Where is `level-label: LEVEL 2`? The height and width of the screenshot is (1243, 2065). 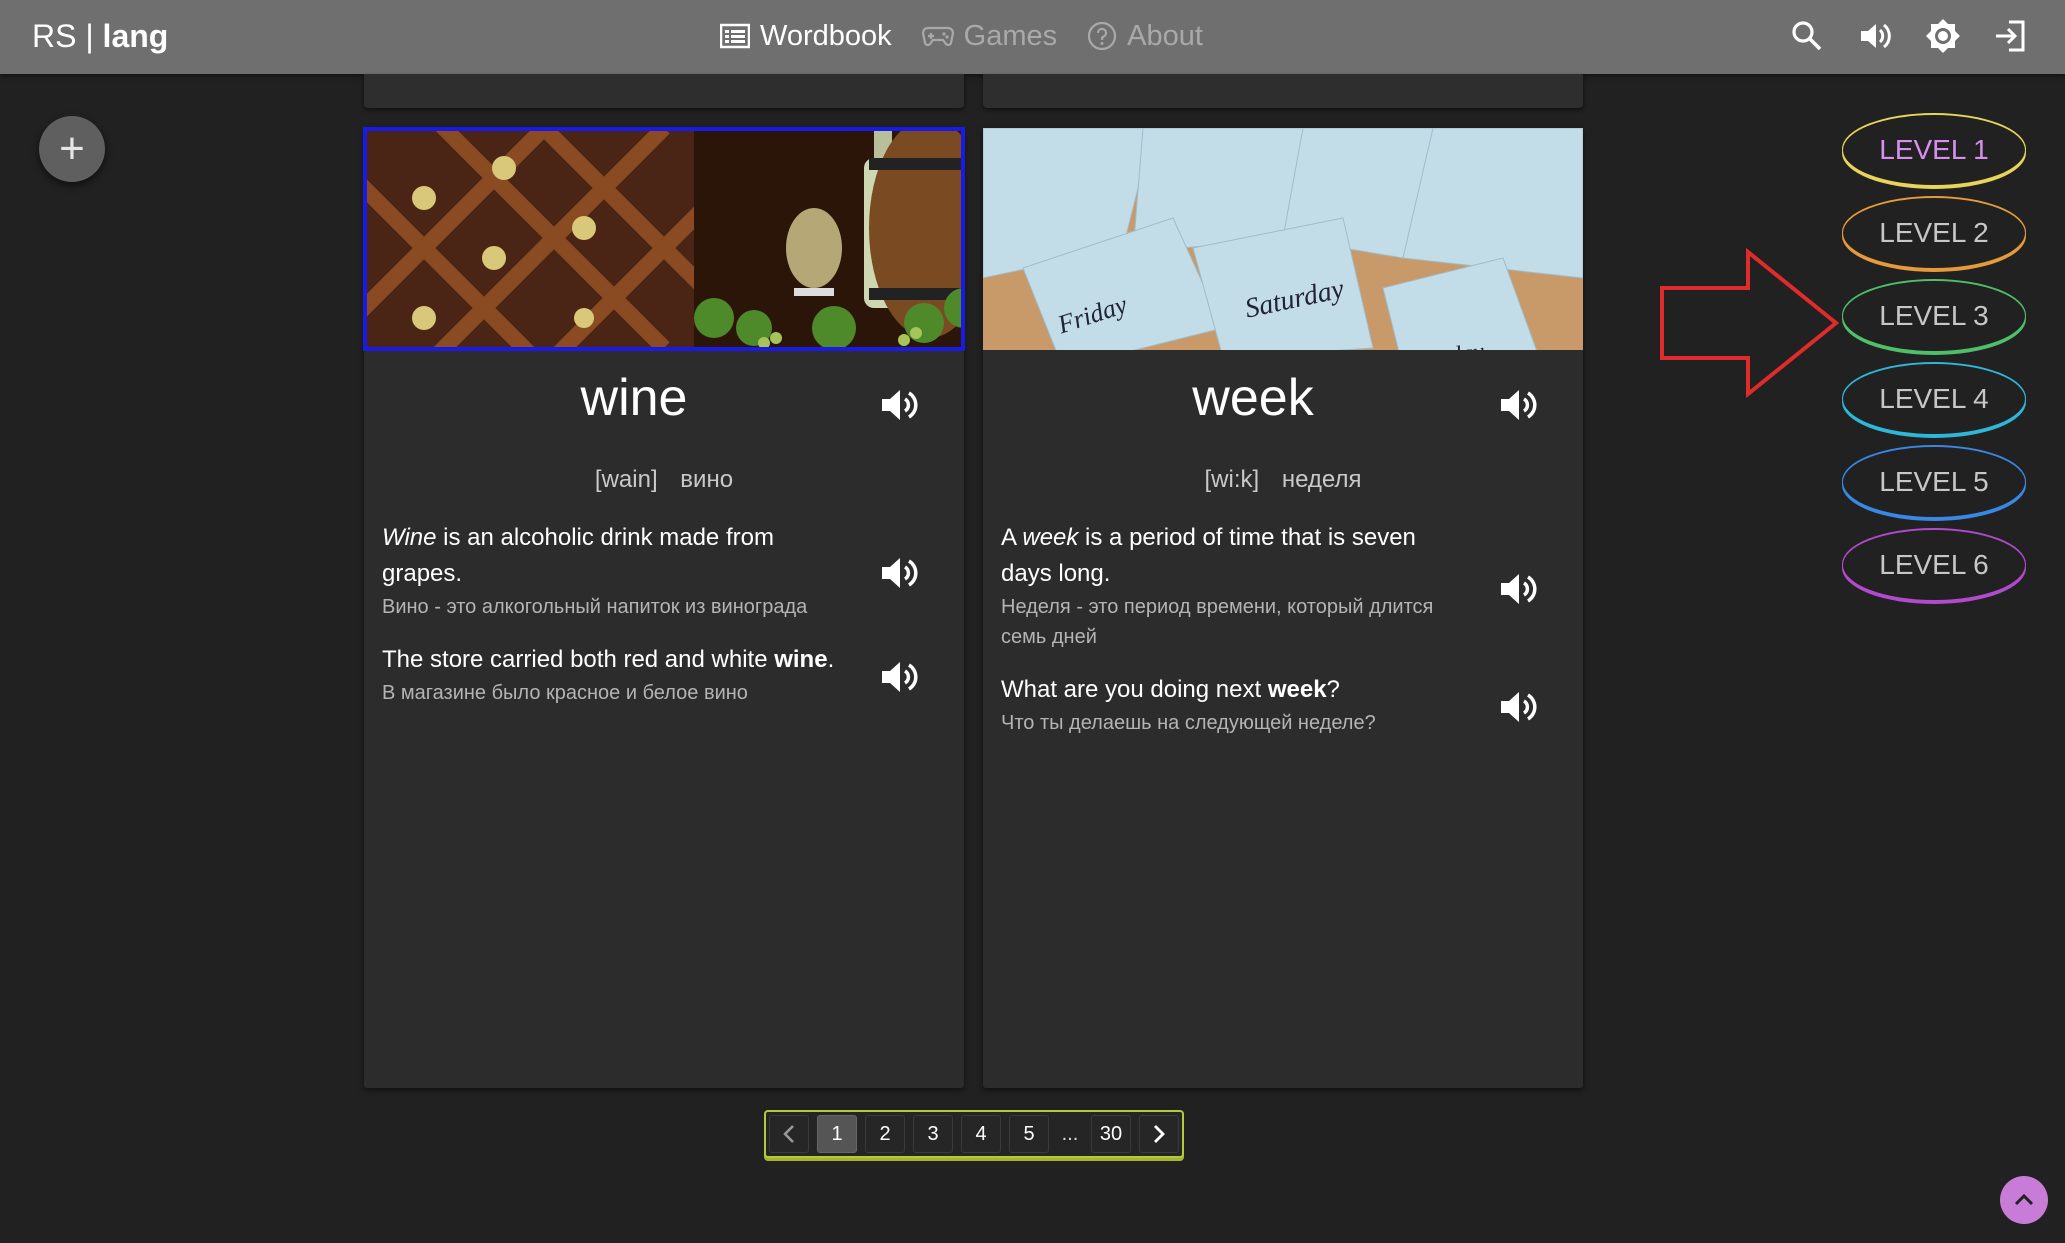 level-label: LEVEL 2 is located at coordinates (1934, 232).